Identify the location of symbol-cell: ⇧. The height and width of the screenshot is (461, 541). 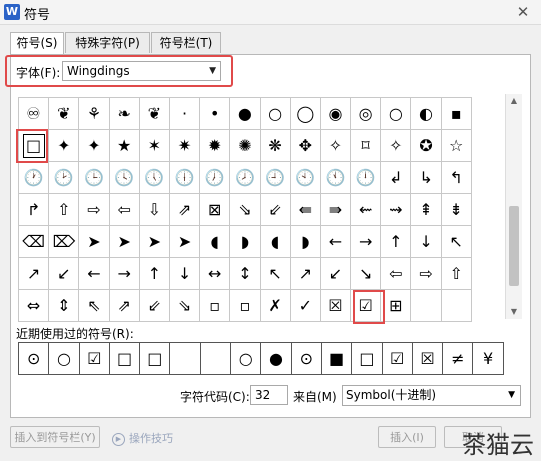
(456, 274).